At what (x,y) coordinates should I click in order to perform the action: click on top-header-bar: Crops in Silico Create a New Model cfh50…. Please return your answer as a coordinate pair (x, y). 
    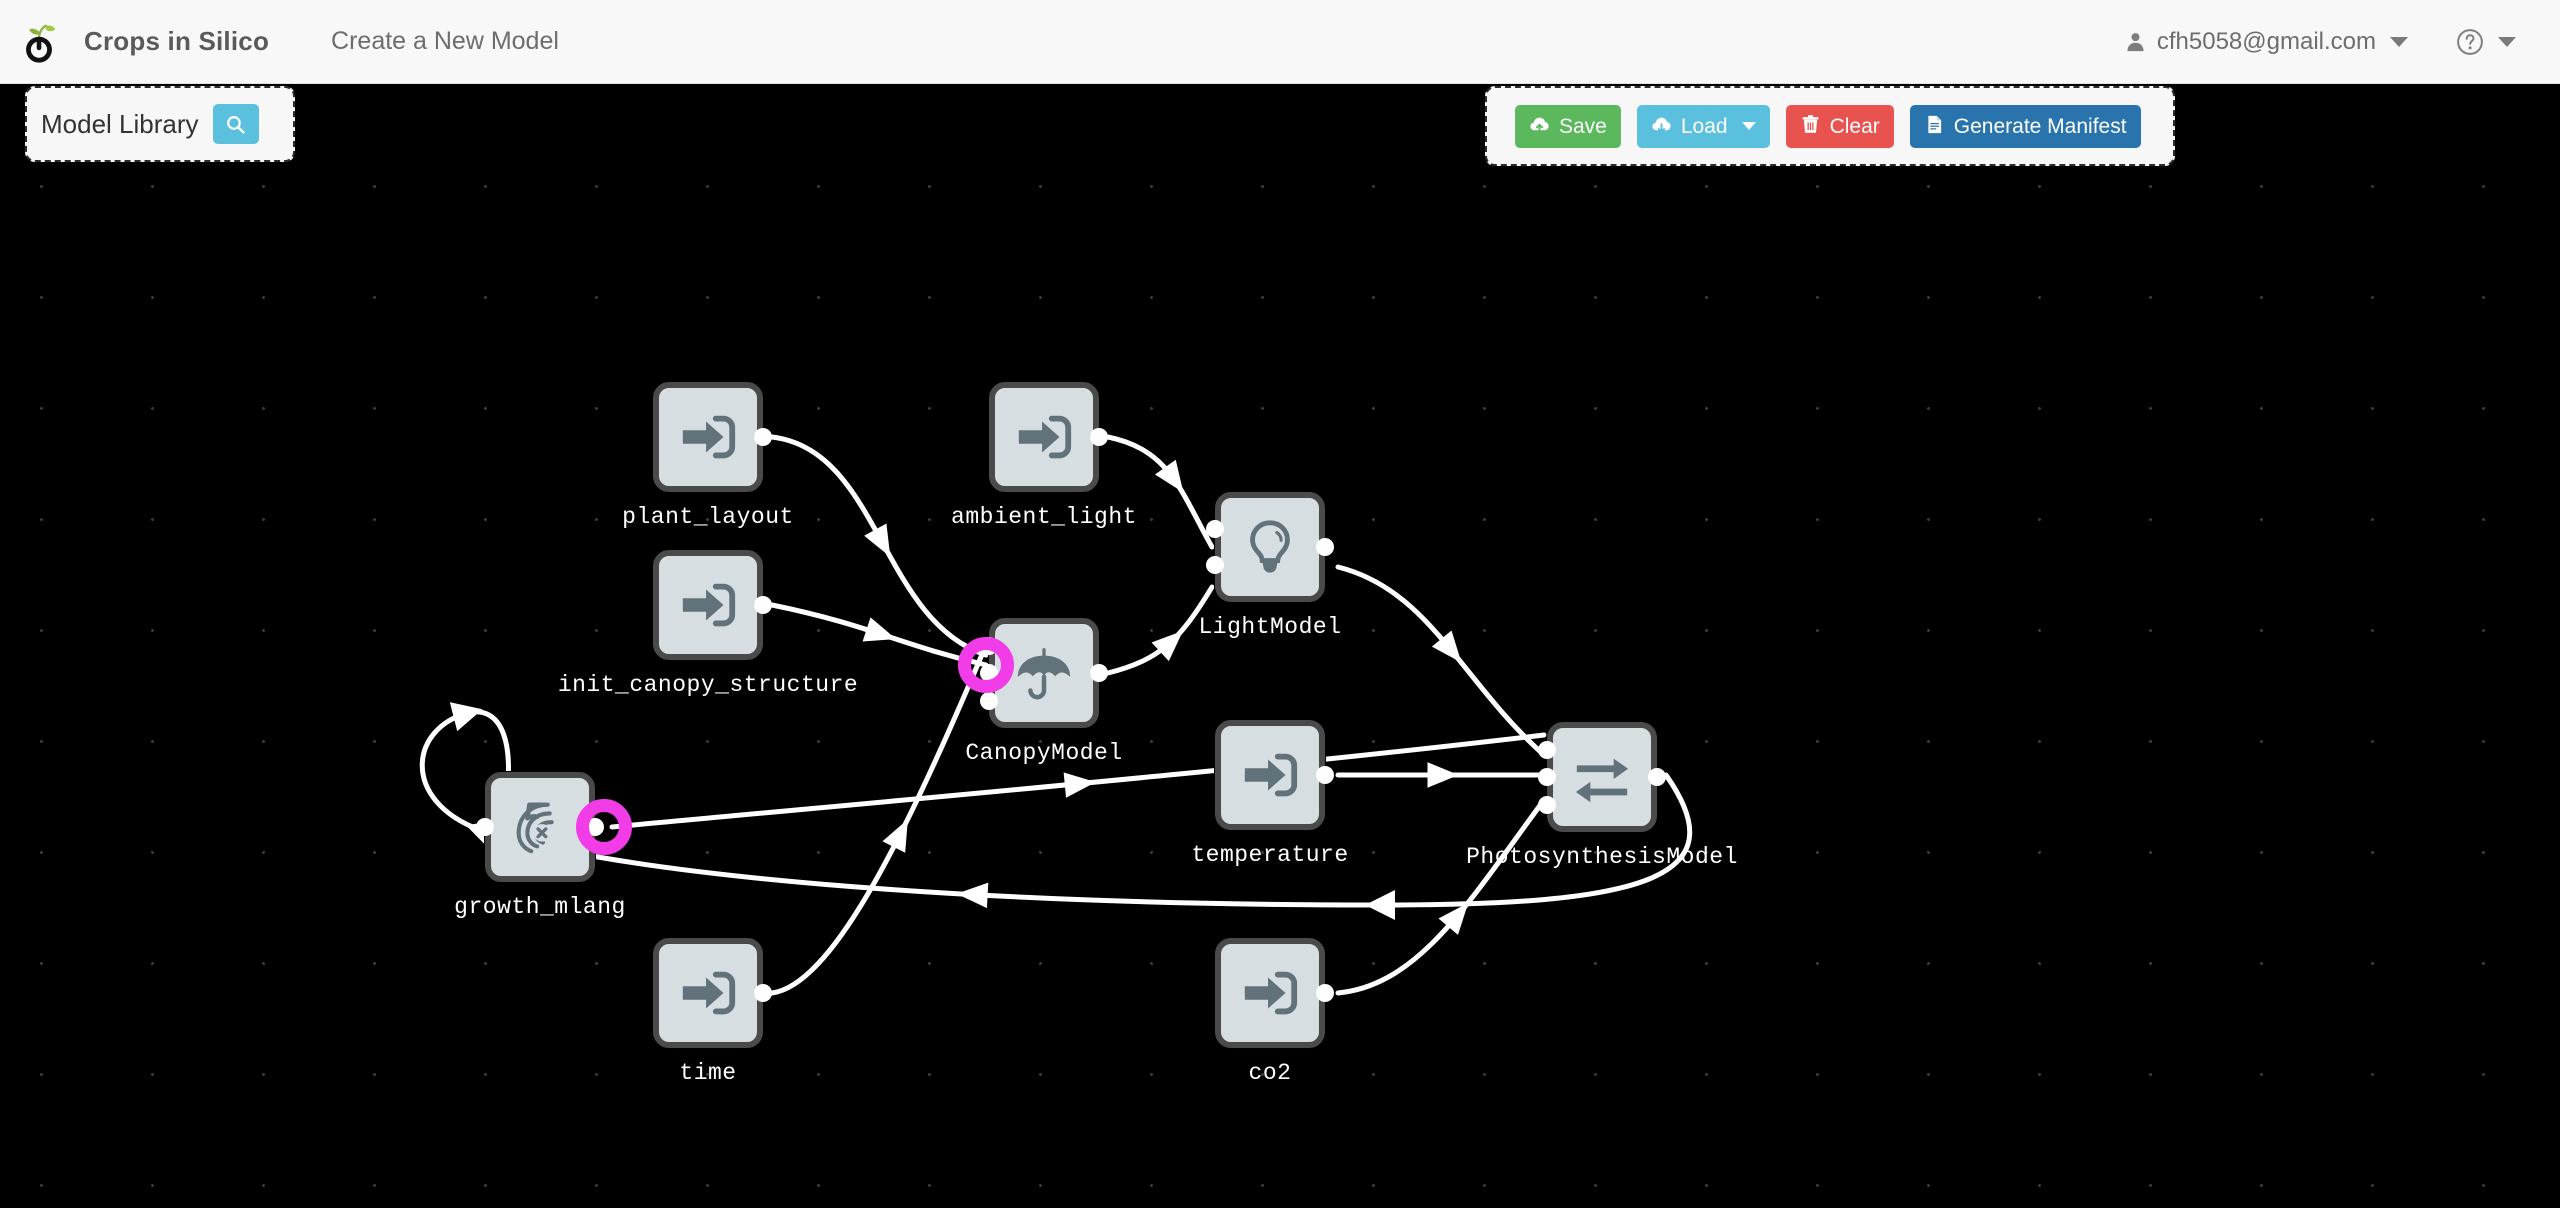
    Looking at the image, I should click on (1280, 42).